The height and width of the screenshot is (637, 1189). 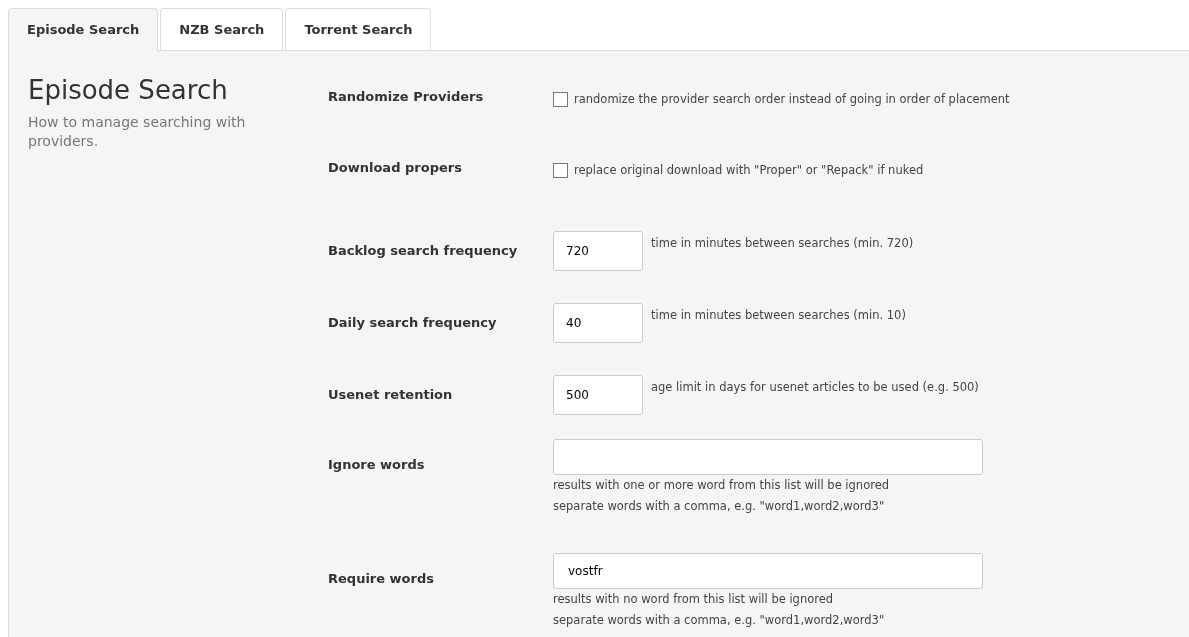 What do you see at coordinates (782, 243) in the screenshot?
I see `help-text: time in minutes between searches (min. 720)` at bounding box center [782, 243].